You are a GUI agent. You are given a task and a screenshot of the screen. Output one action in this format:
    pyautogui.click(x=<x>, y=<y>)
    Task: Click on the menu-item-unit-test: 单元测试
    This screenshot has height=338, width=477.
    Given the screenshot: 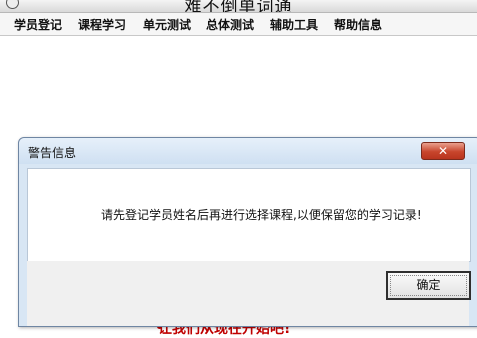 What is the action you would take?
    pyautogui.click(x=167, y=24)
    